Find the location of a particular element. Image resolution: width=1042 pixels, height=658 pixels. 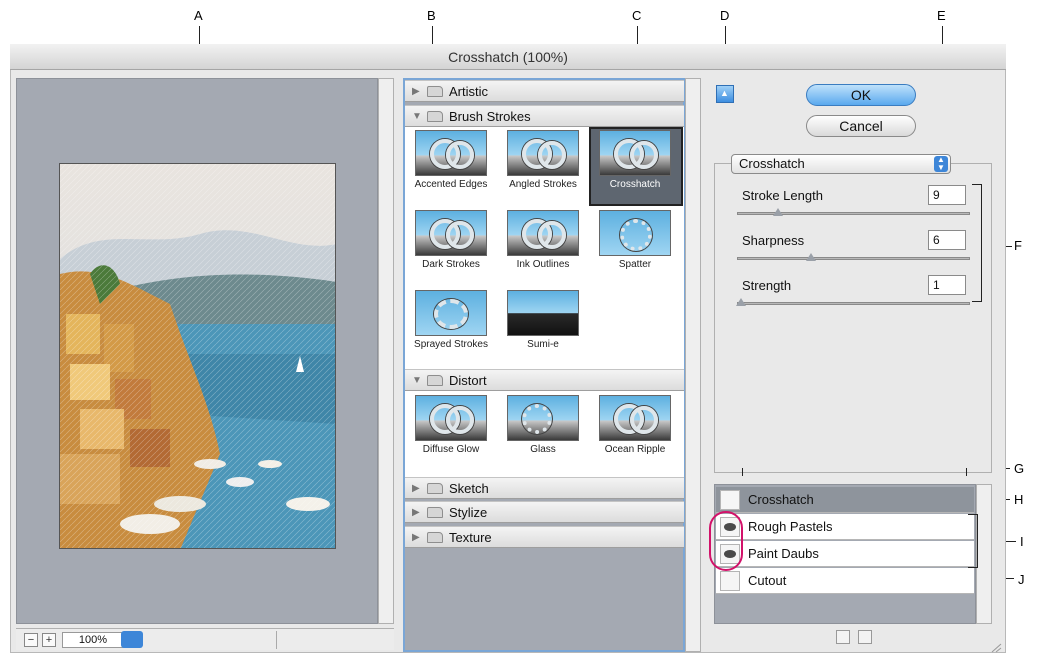

new-effect-layer-icon is located at coordinates (843, 637).